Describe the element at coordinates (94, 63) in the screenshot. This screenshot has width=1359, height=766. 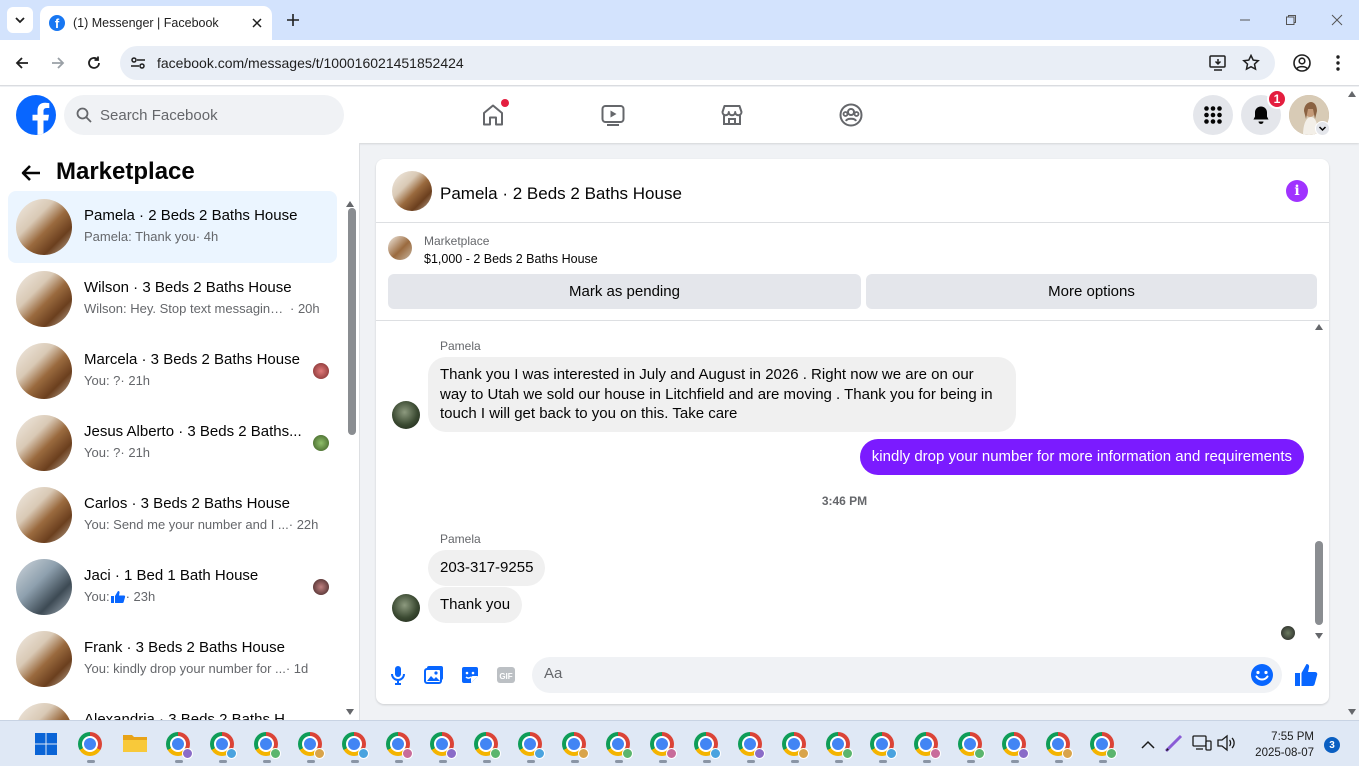
I see `reload-icon` at that location.